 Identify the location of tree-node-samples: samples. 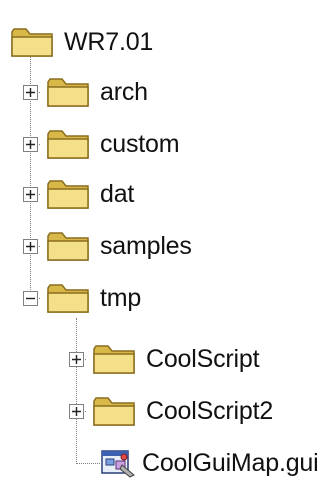
(119, 246).